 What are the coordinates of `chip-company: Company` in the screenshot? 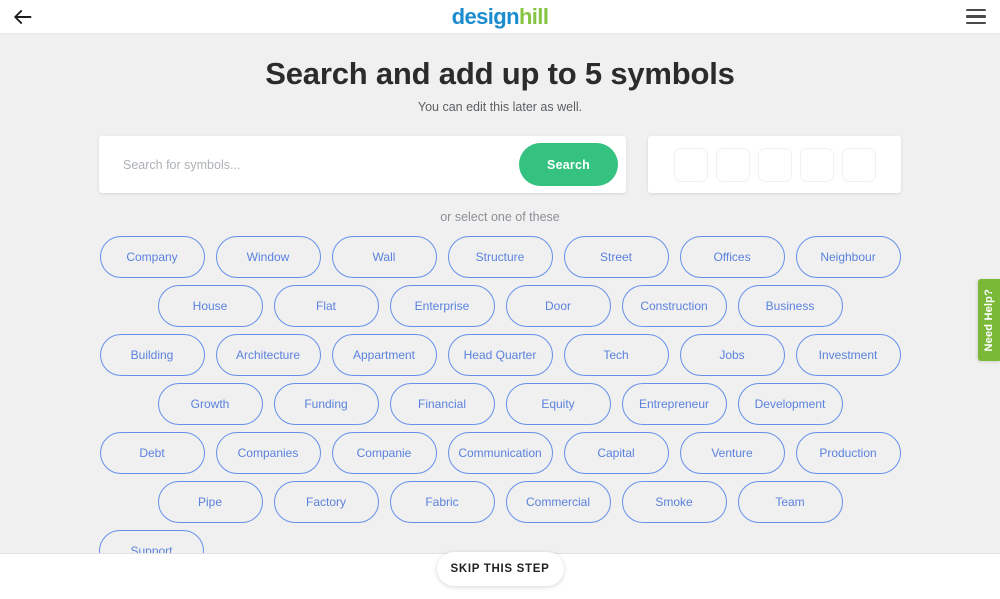 It's located at (152, 257).